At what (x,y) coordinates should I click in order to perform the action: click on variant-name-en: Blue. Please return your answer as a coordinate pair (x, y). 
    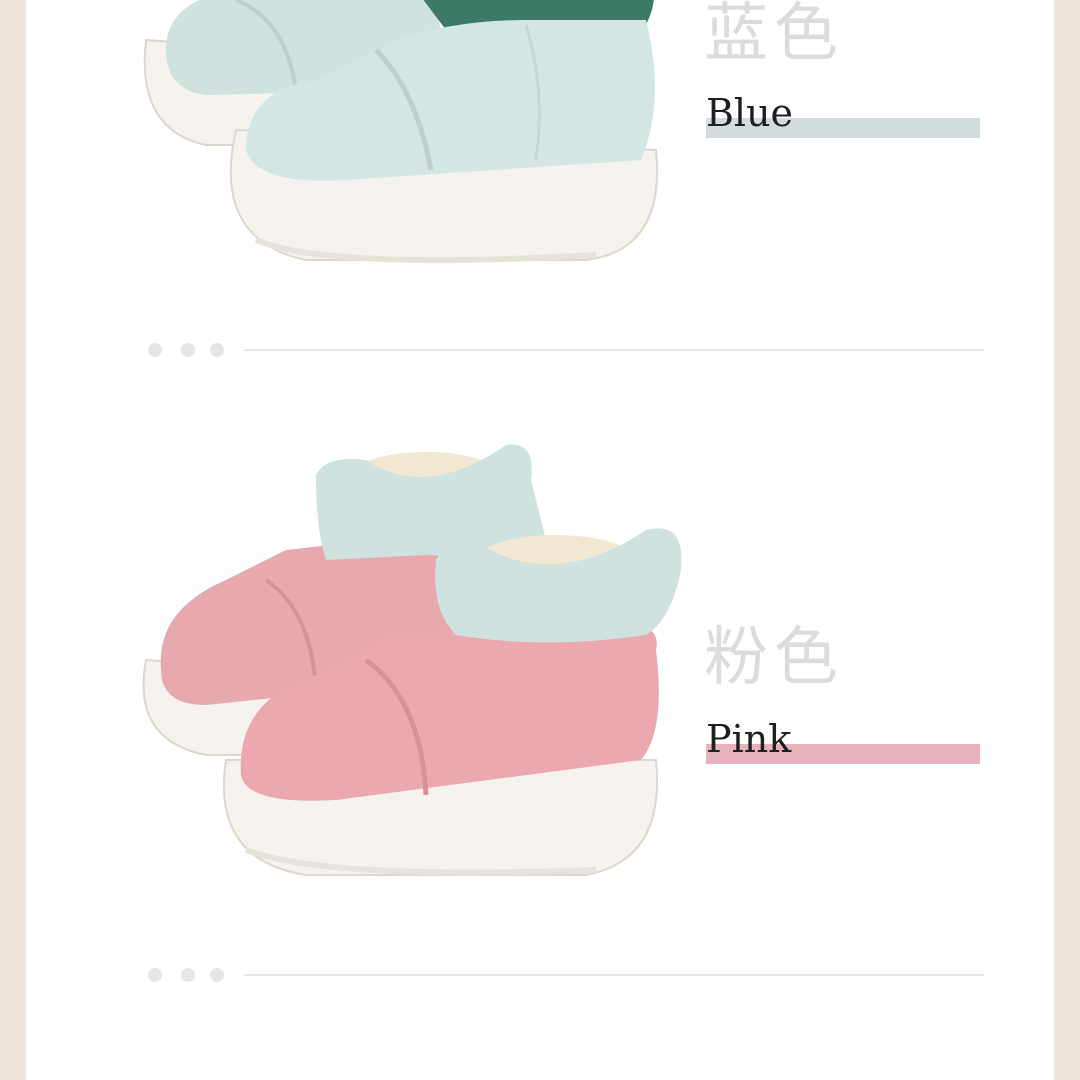
    Looking at the image, I should click on (750, 113).